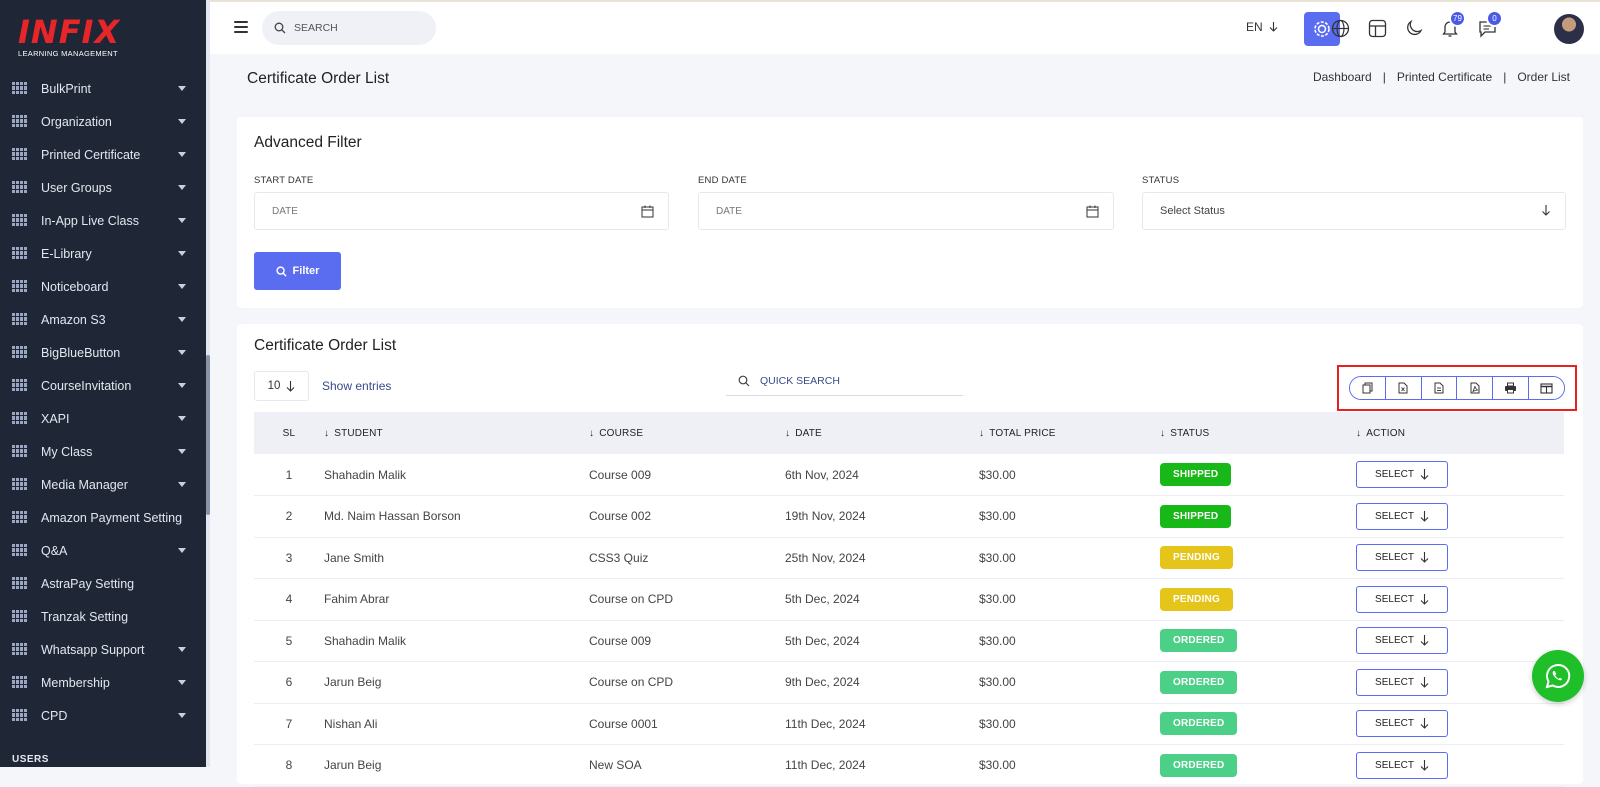 Image resolution: width=1600 pixels, height=787 pixels. Describe the element at coordinates (86, 385) in the screenshot. I see `sidebar-item-label: CourseInvitation` at that location.